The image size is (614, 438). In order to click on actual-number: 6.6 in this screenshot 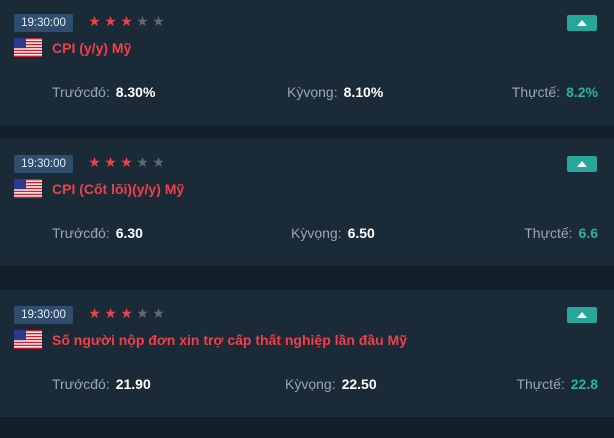, I will do `click(588, 233)`.